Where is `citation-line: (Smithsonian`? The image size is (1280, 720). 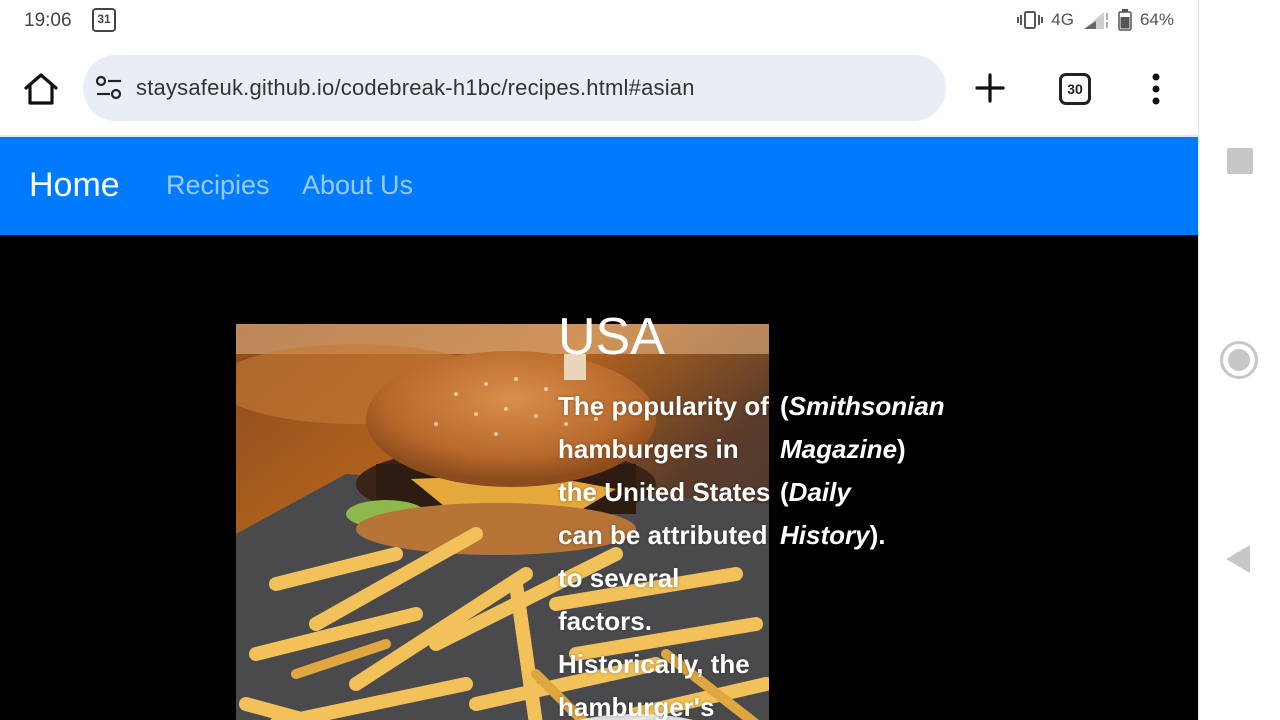
citation-line: (Smithsonian is located at coordinates (862, 406).